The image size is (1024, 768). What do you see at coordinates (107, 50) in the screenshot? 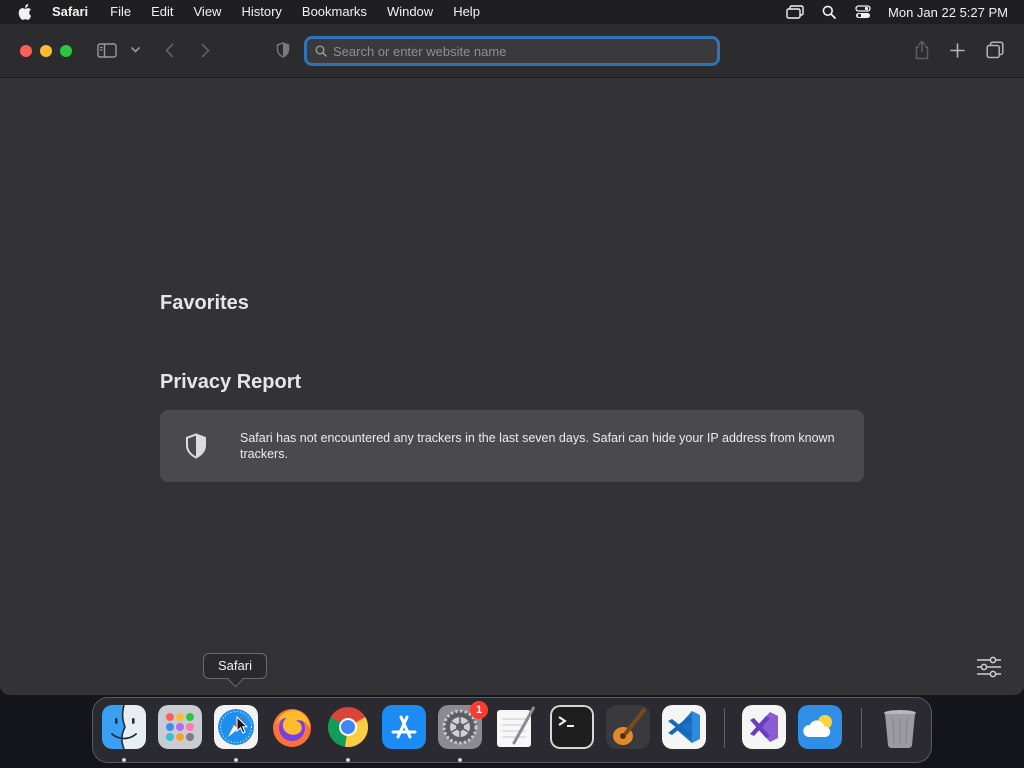
I see `sidebar-toggle-icon` at bounding box center [107, 50].